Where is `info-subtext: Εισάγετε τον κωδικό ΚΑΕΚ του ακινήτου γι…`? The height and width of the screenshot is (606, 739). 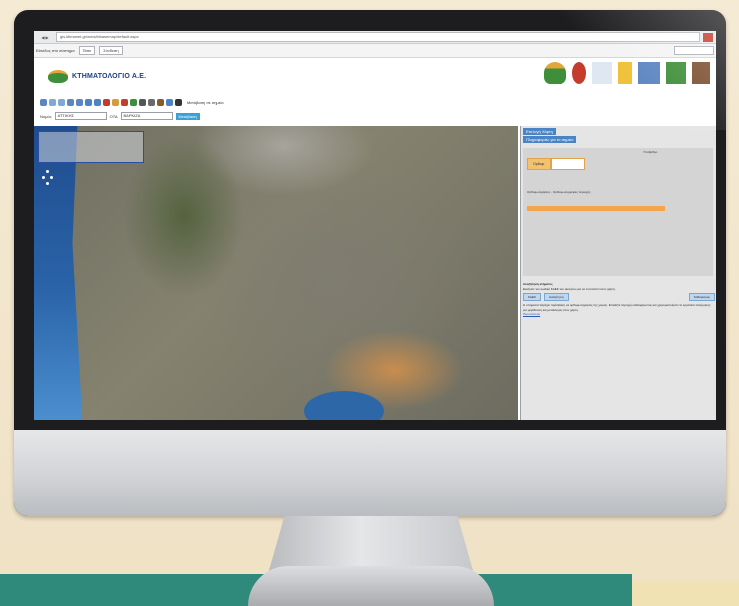 info-subtext: Εισάγετε τον κωδικό ΚΑΕΚ του ακινήτου γι… is located at coordinates (569, 288).